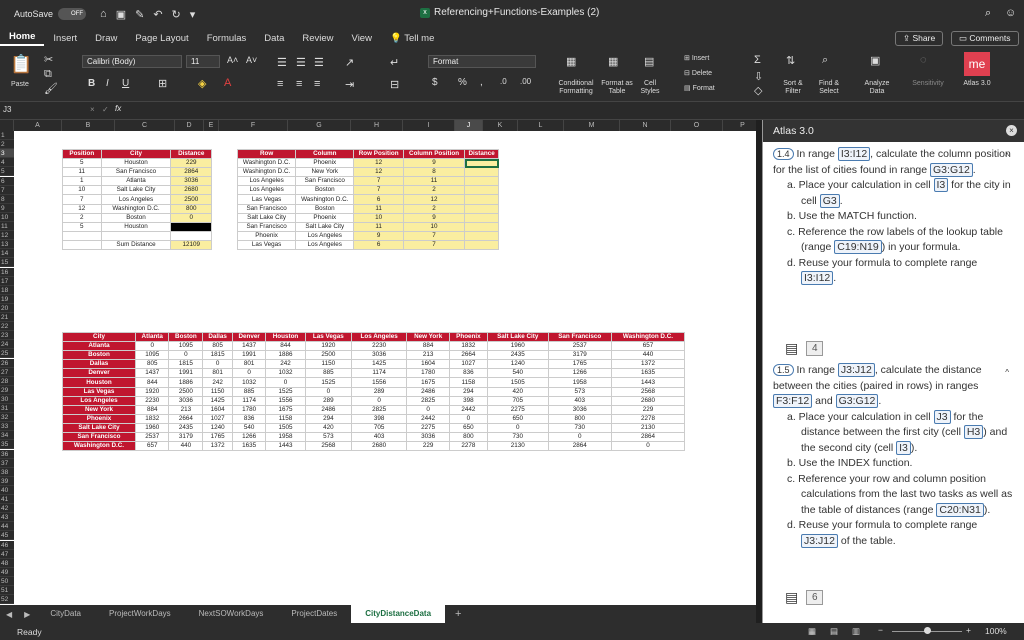 The image size is (1024, 640). Describe the element at coordinates (579, 446) in the screenshot. I see `matrix-cell: 2864` at that location.